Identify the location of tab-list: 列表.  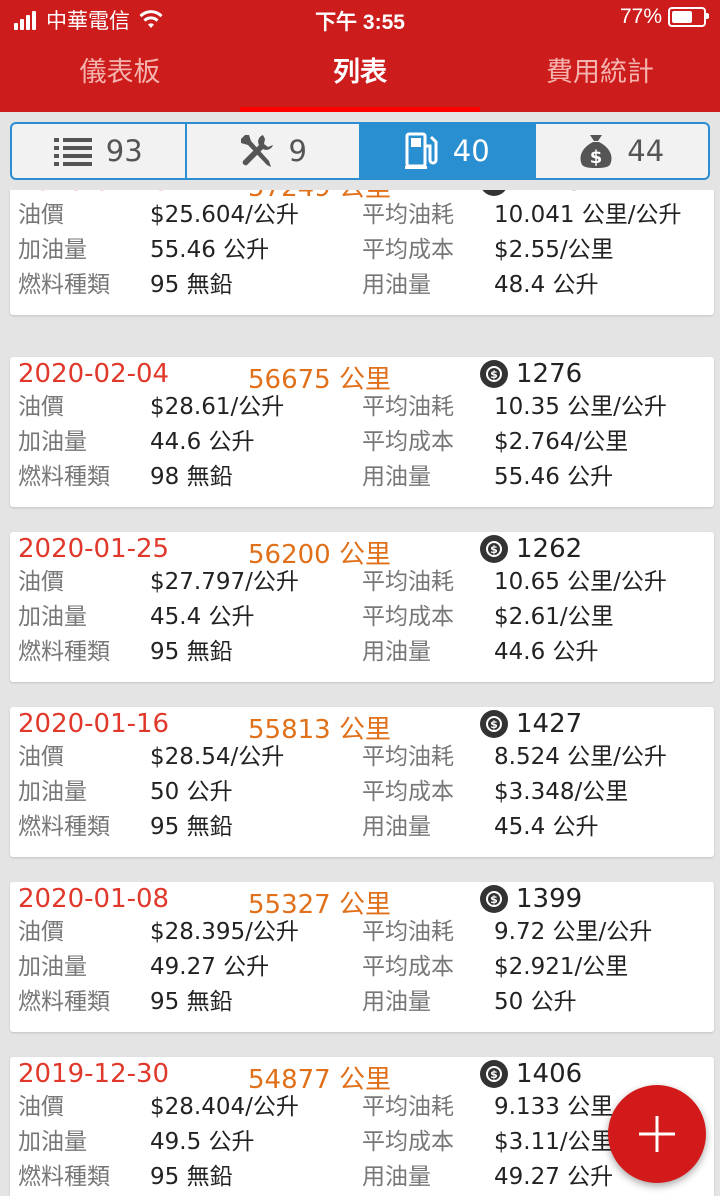
(360, 74).